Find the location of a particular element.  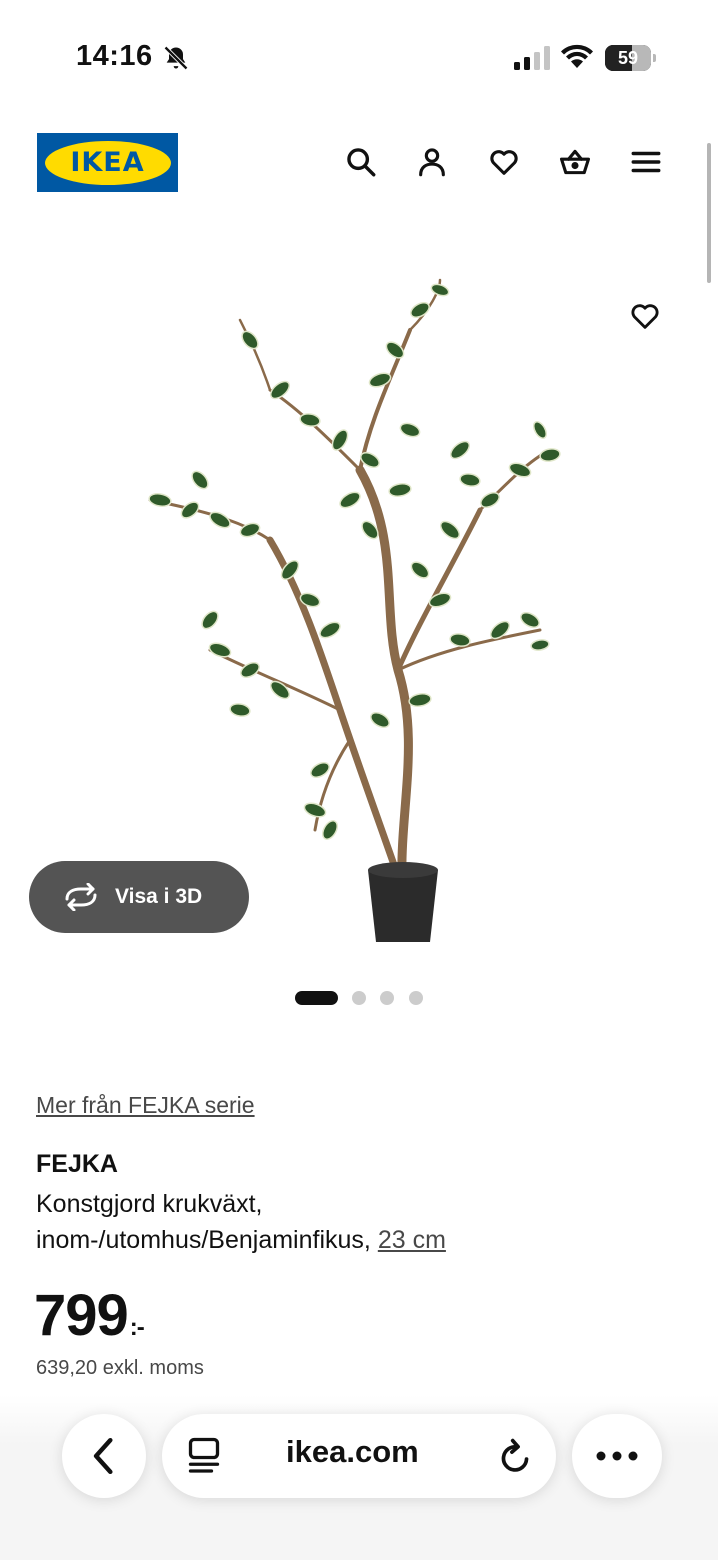

view-in-3d-label: Visa i 3D is located at coordinates (159, 896).